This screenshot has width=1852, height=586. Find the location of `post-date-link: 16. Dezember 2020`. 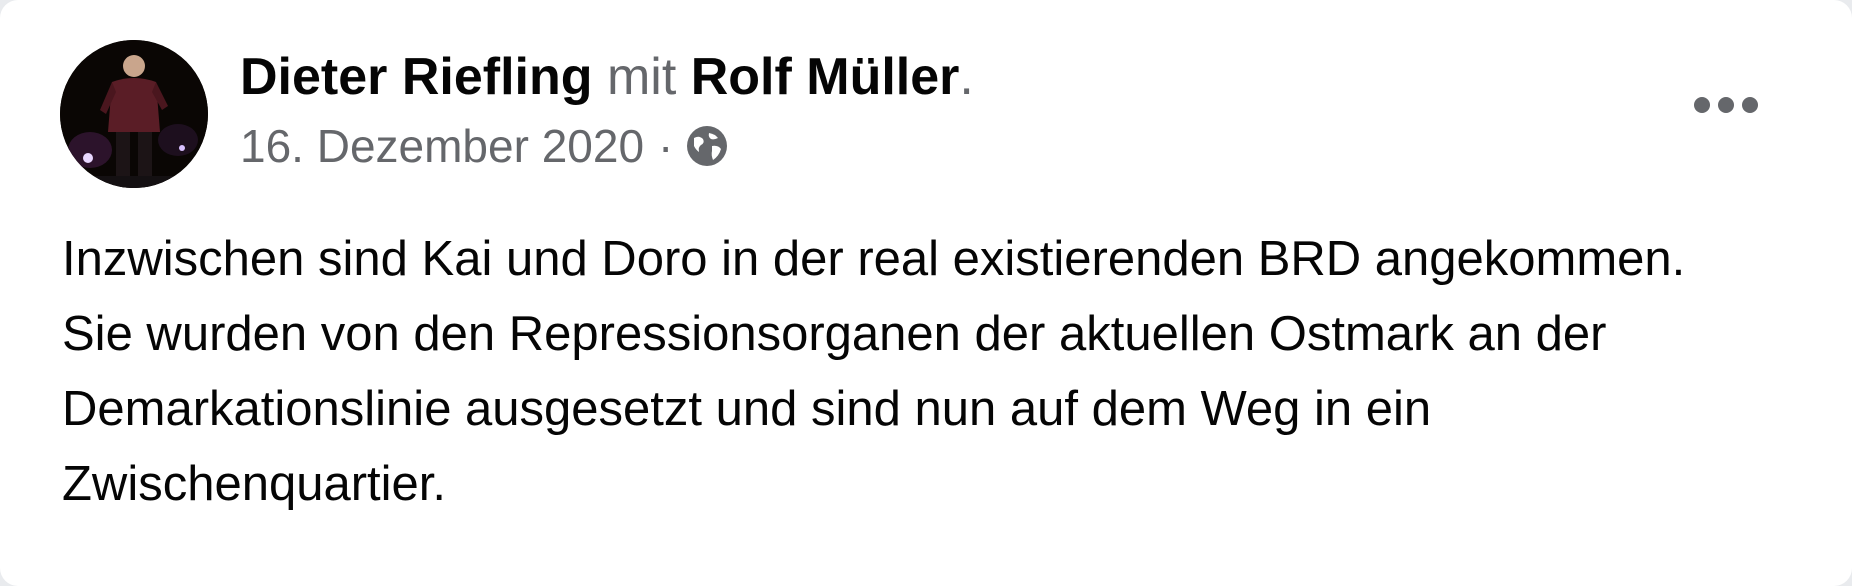

post-date-link: 16. Dezember 2020 is located at coordinates (442, 146).